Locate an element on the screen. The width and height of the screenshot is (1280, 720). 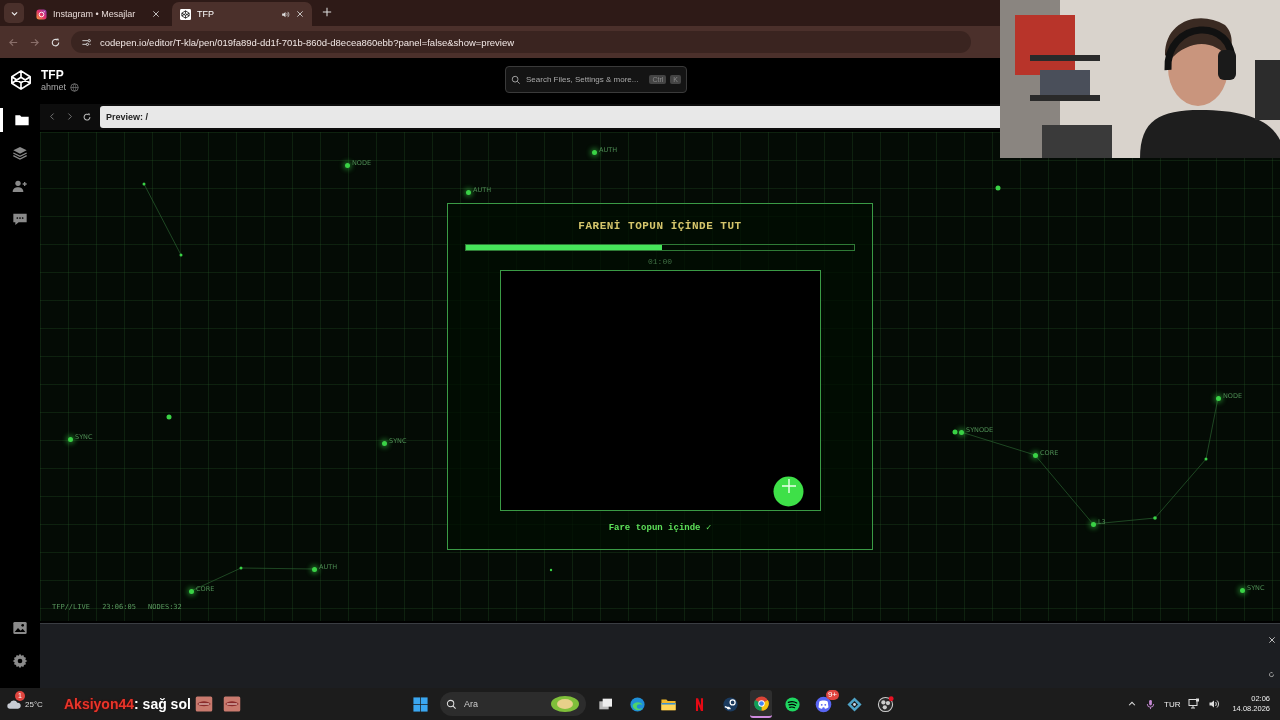
aperture-icon is located at coordinates (885, 704).